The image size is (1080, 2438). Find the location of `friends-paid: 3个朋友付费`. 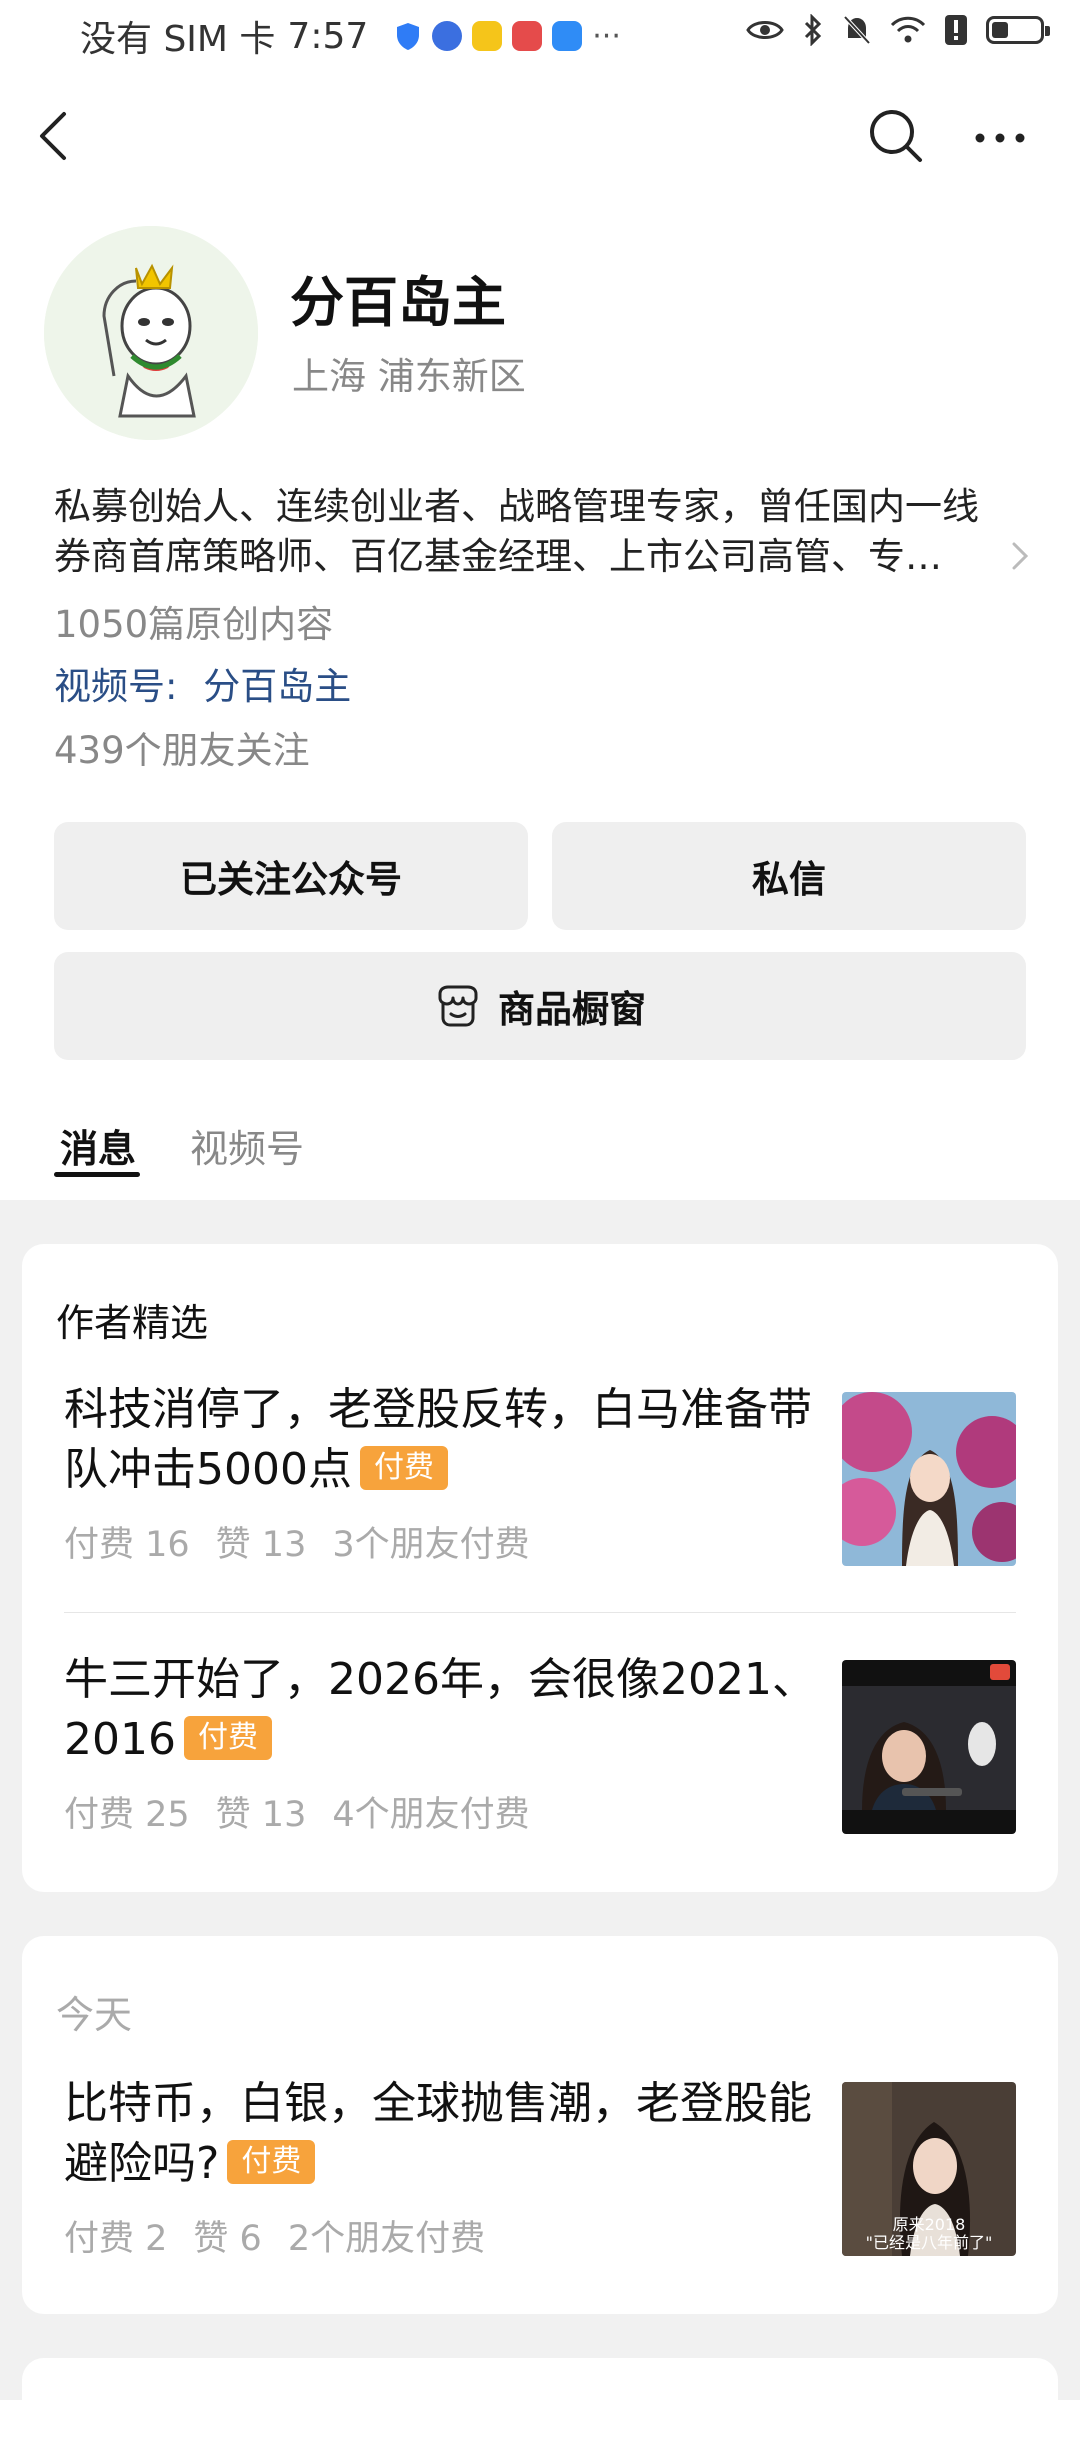

friends-paid: 3个朋友付费 is located at coordinates (431, 1545).